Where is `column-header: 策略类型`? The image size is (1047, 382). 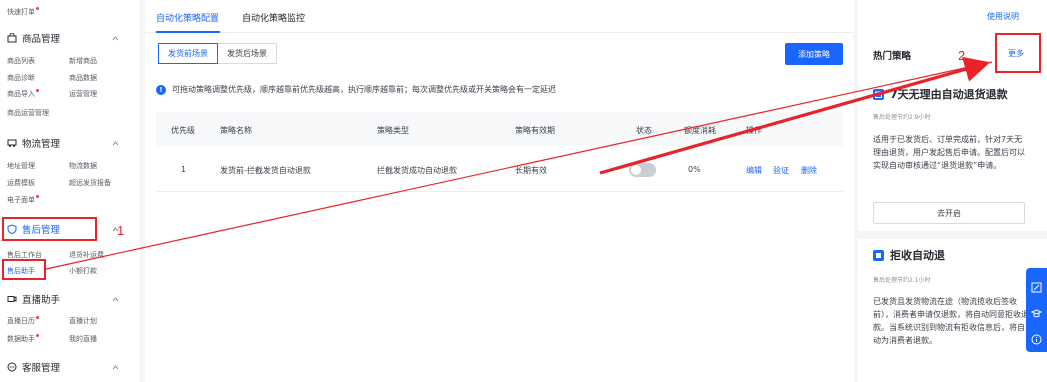
column-header: 策略类型 is located at coordinates (393, 130).